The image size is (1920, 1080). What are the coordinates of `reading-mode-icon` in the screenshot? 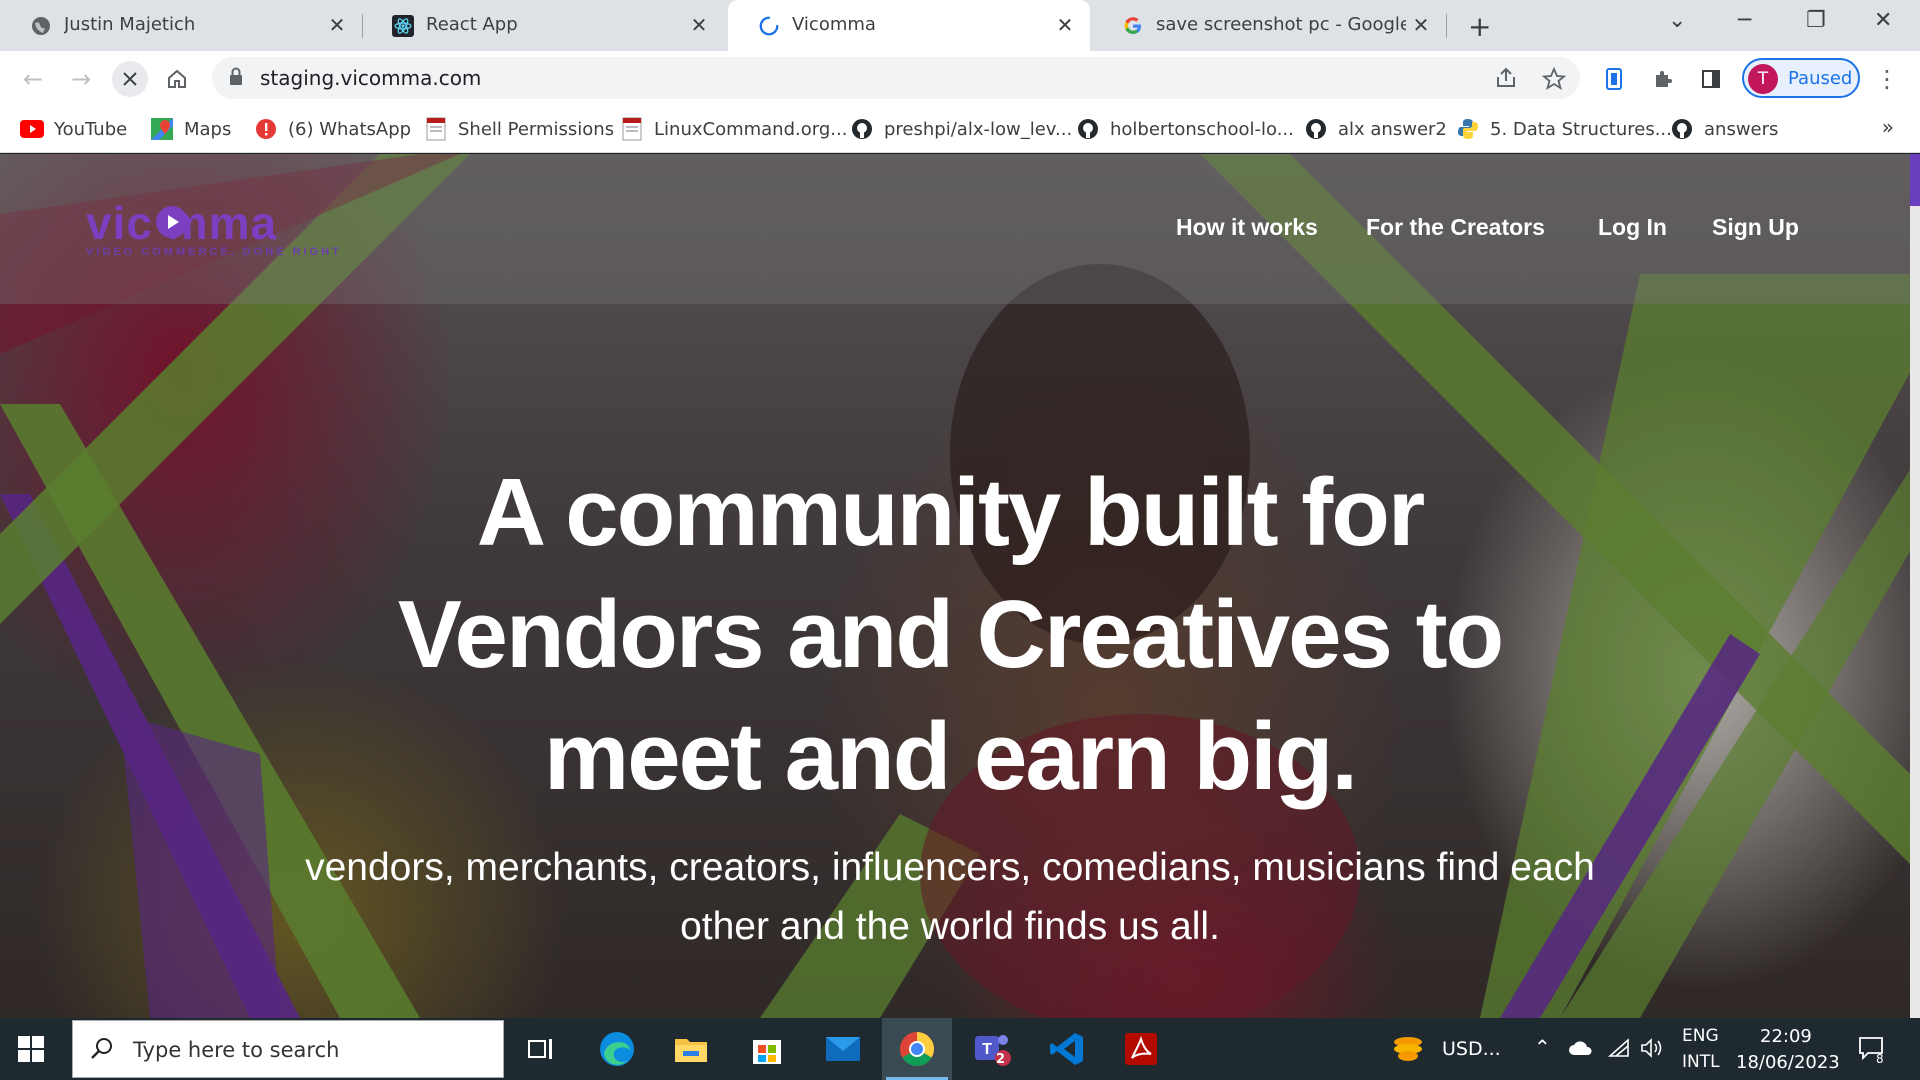 It's located at (1615, 79).